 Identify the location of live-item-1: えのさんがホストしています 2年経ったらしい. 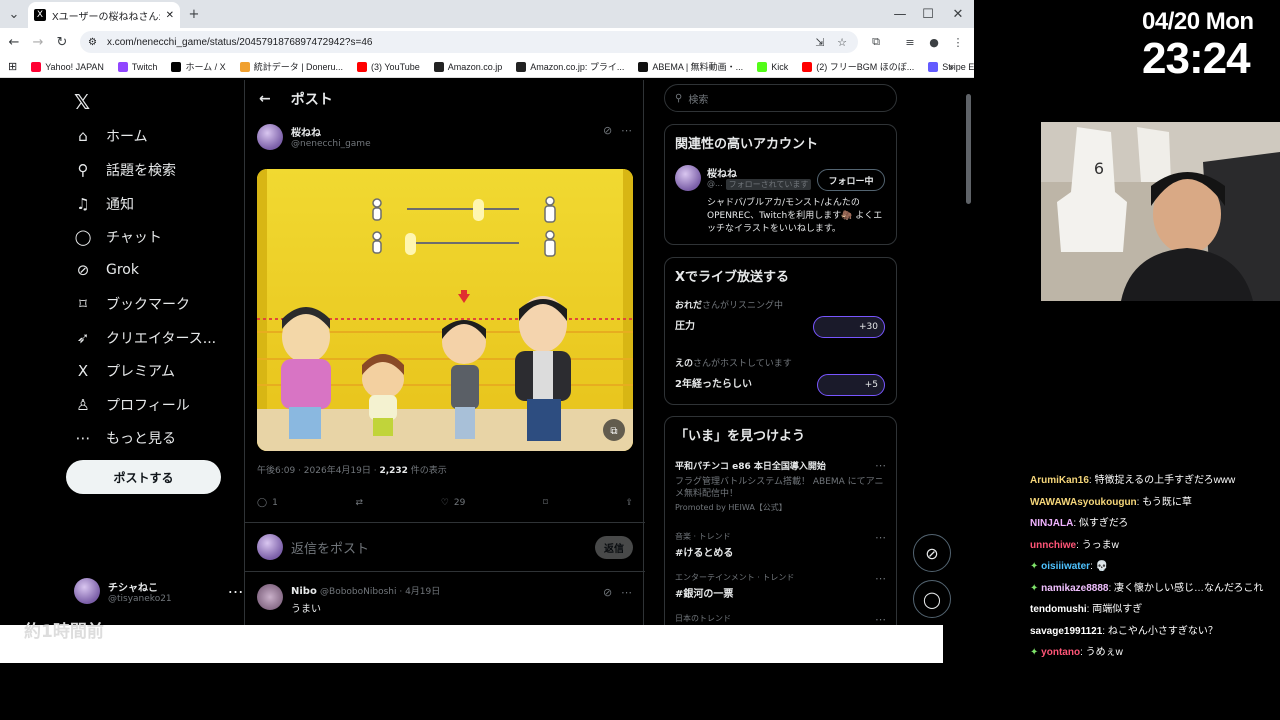
(733, 373).